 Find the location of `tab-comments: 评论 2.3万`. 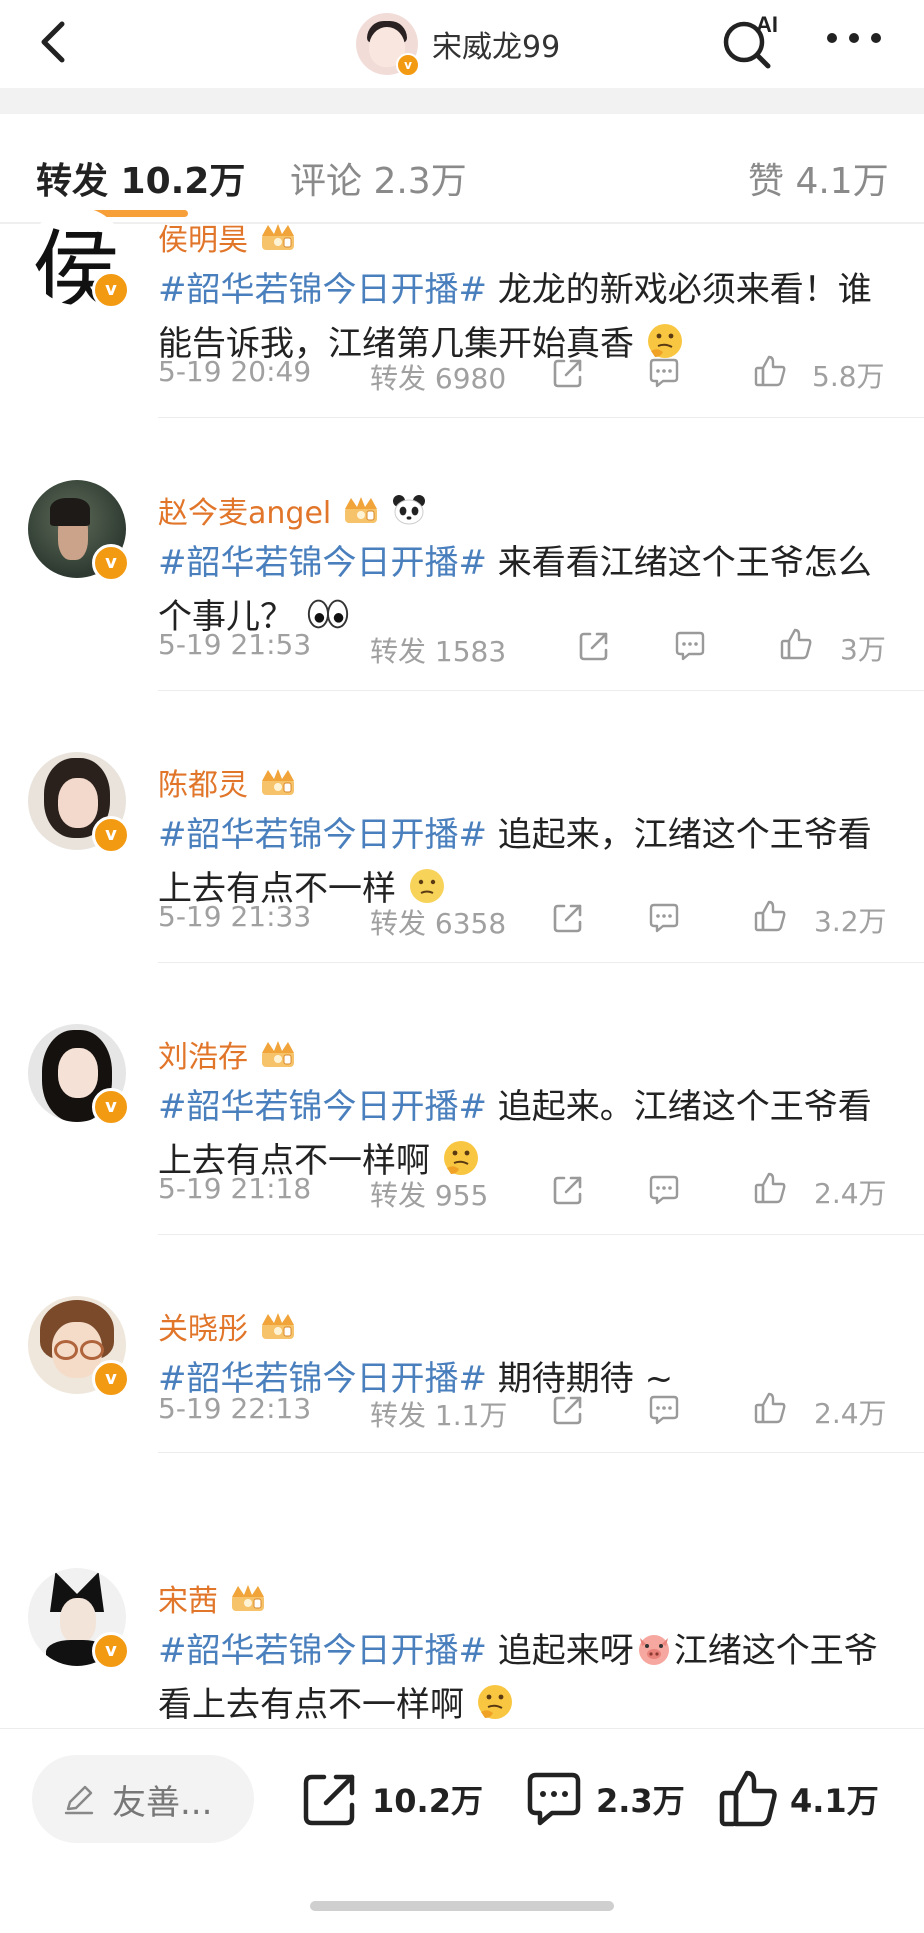

tab-comments: 评论 2.3万 is located at coordinates (378, 178).